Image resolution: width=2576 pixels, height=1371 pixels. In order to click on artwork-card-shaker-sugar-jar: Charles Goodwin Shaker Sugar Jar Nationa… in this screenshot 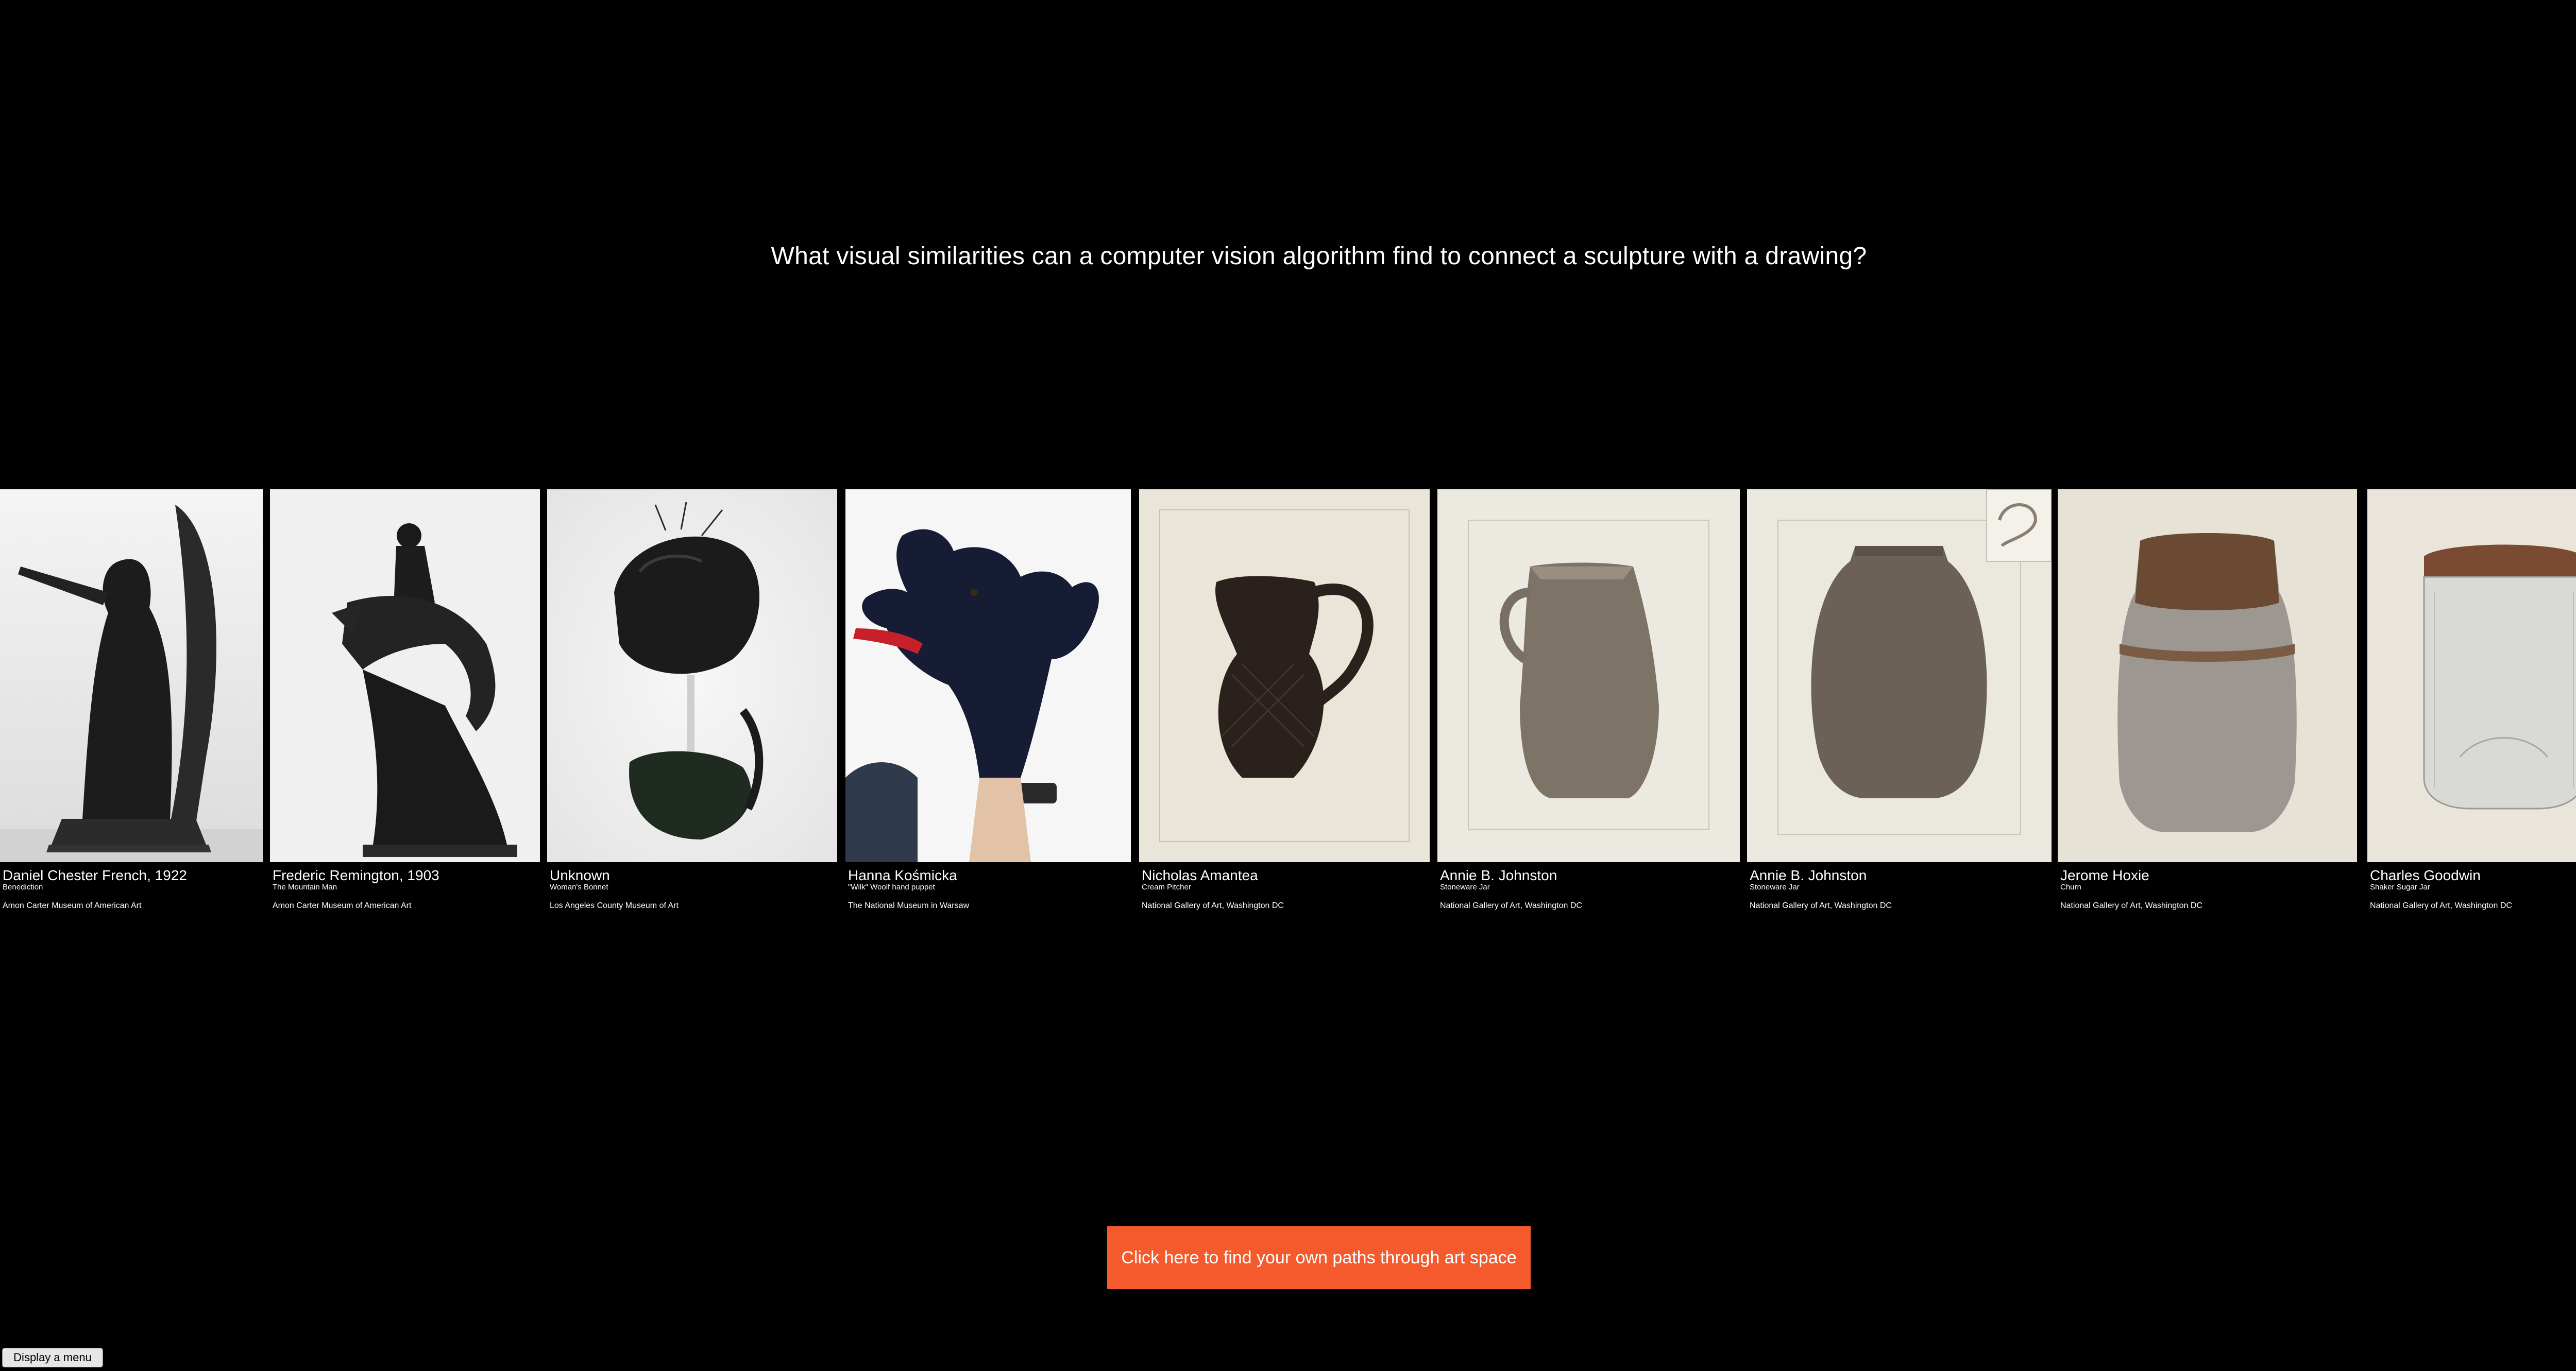, I will do `click(2471, 700)`.